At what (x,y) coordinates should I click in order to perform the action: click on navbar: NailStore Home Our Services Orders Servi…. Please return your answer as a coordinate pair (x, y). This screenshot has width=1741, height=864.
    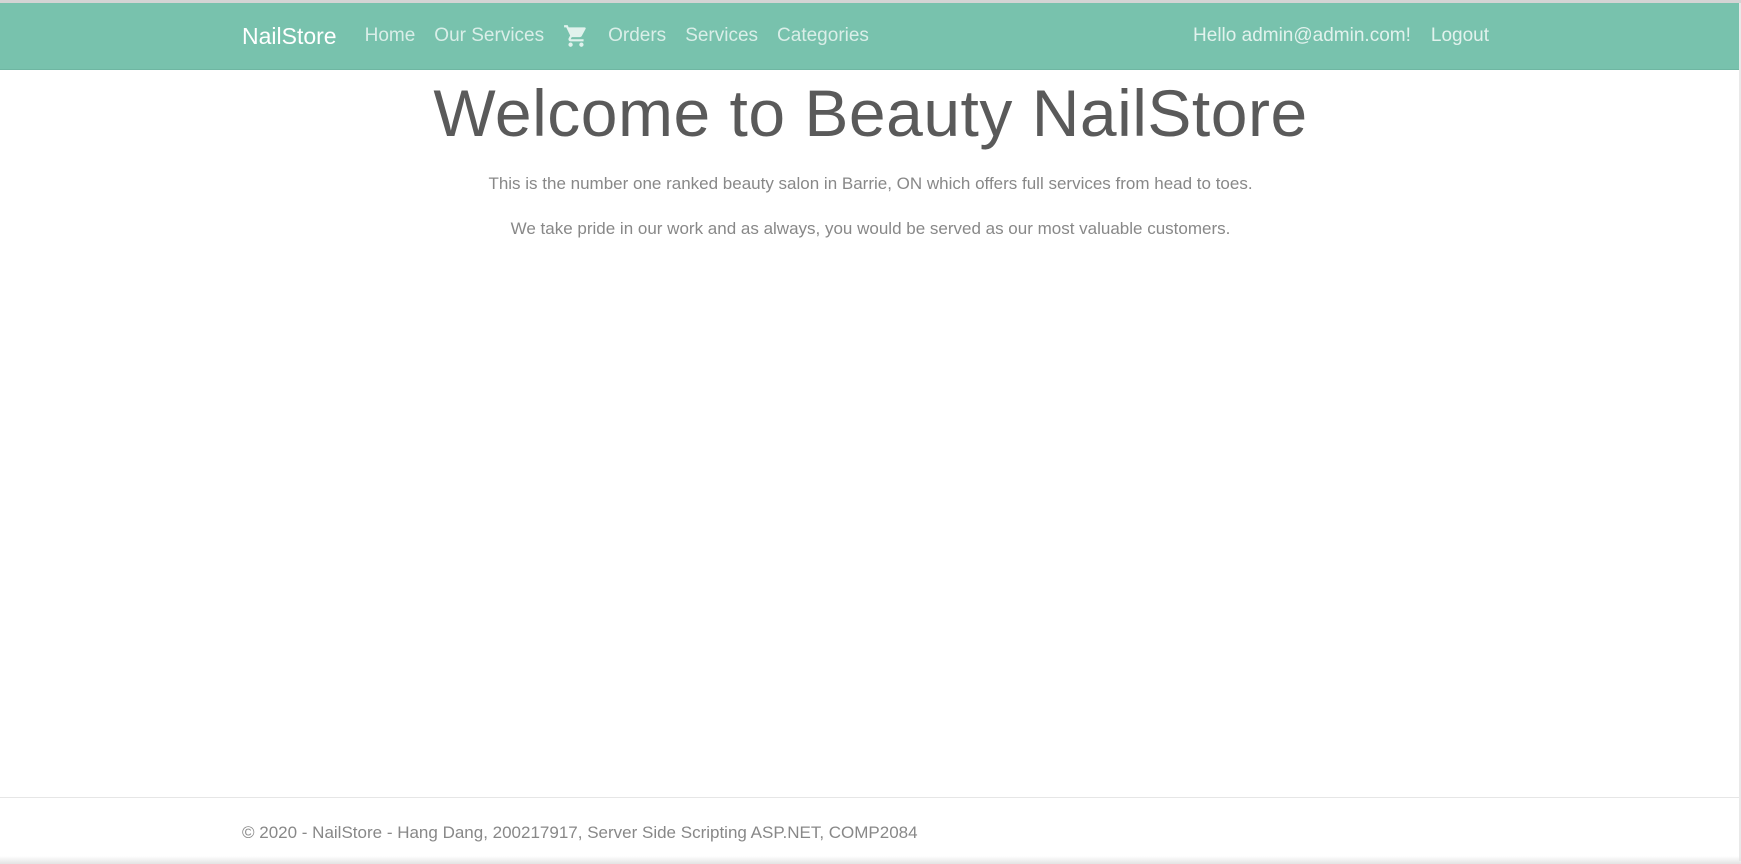
    Looking at the image, I should click on (870, 36).